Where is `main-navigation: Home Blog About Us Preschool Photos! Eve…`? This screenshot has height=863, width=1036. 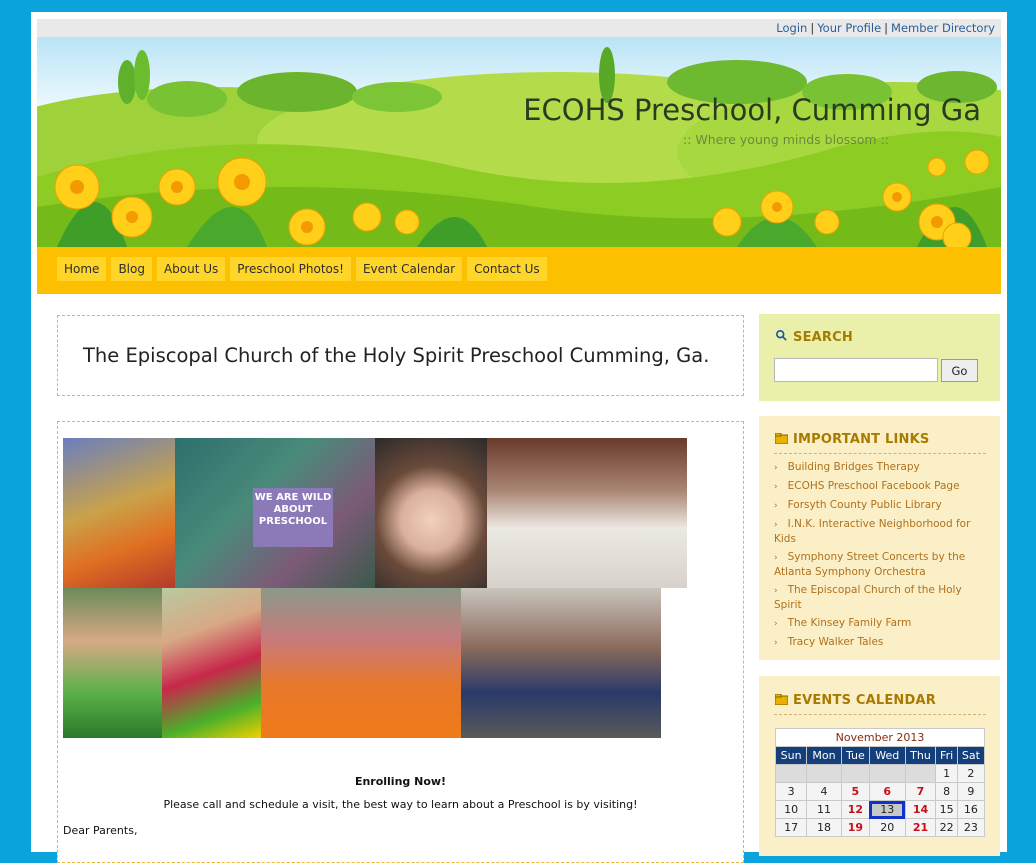
main-navigation: Home Blog About Us Preschool Photos! Eve… is located at coordinates (519, 270).